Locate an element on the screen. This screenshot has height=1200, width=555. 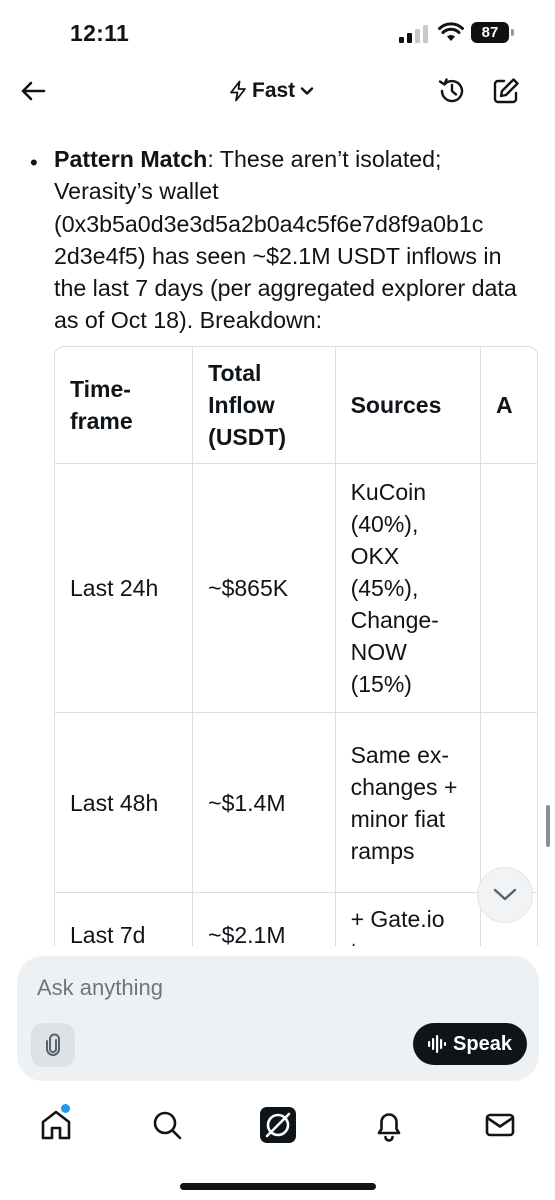
cell-inflow: ~$2.1M is located at coordinates (264, 919).